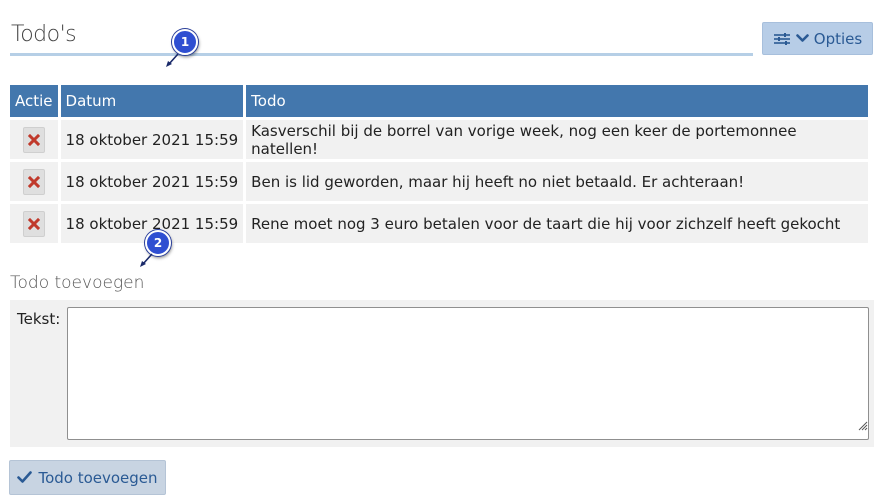  Describe the element at coordinates (802, 38) in the screenshot. I see `chevron-down-icon` at that location.